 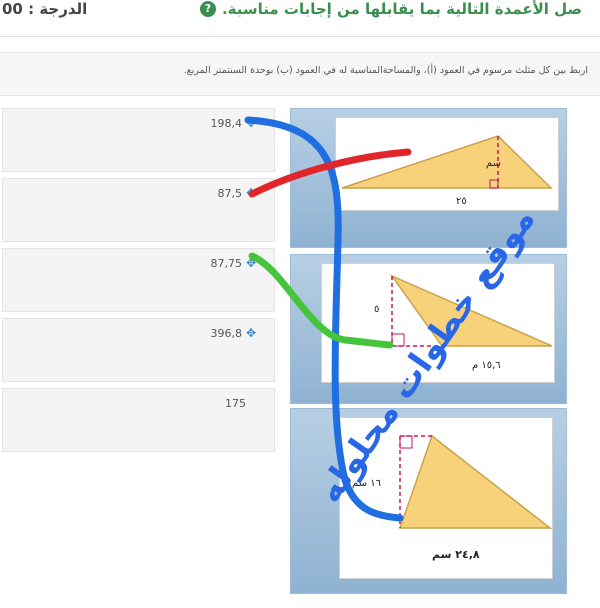 I want to click on green-connection-line, so click(x=321, y=300).